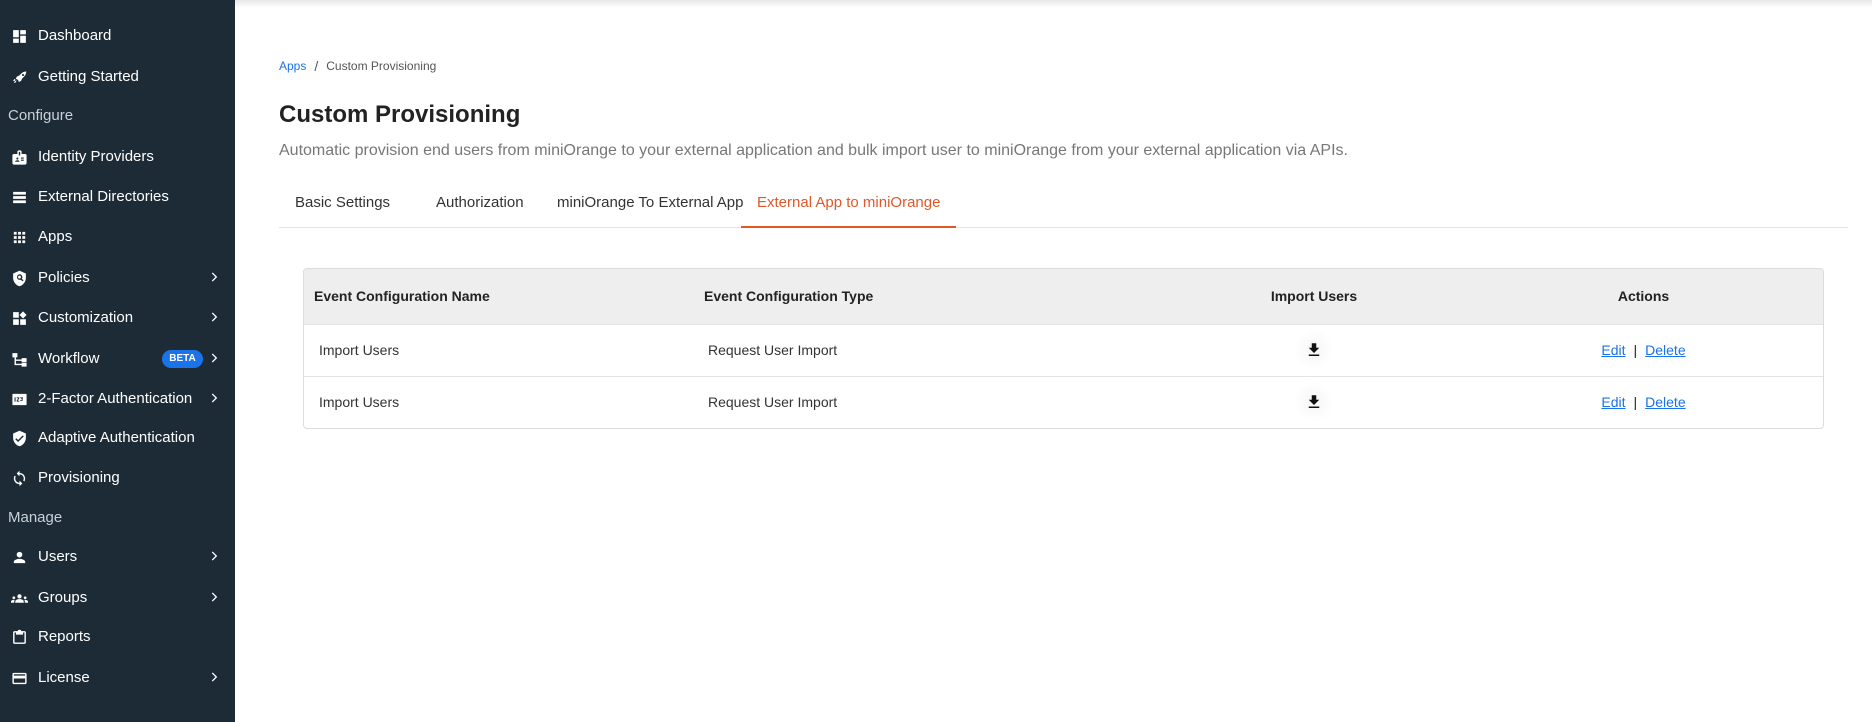 This screenshot has width=1872, height=722. What do you see at coordinates (88, 76) in the screenshot?
I see `sidebar-item-label: Getting Started` at bounding box center [88, 76].